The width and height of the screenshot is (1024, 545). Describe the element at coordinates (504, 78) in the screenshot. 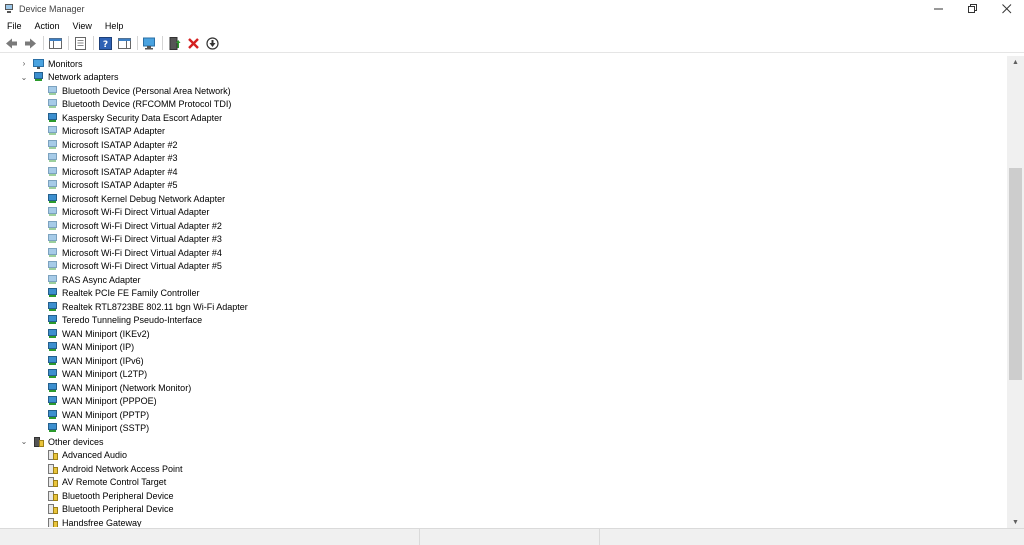

I see `category-network-adapters: ⌄ Network adapters` at that location.